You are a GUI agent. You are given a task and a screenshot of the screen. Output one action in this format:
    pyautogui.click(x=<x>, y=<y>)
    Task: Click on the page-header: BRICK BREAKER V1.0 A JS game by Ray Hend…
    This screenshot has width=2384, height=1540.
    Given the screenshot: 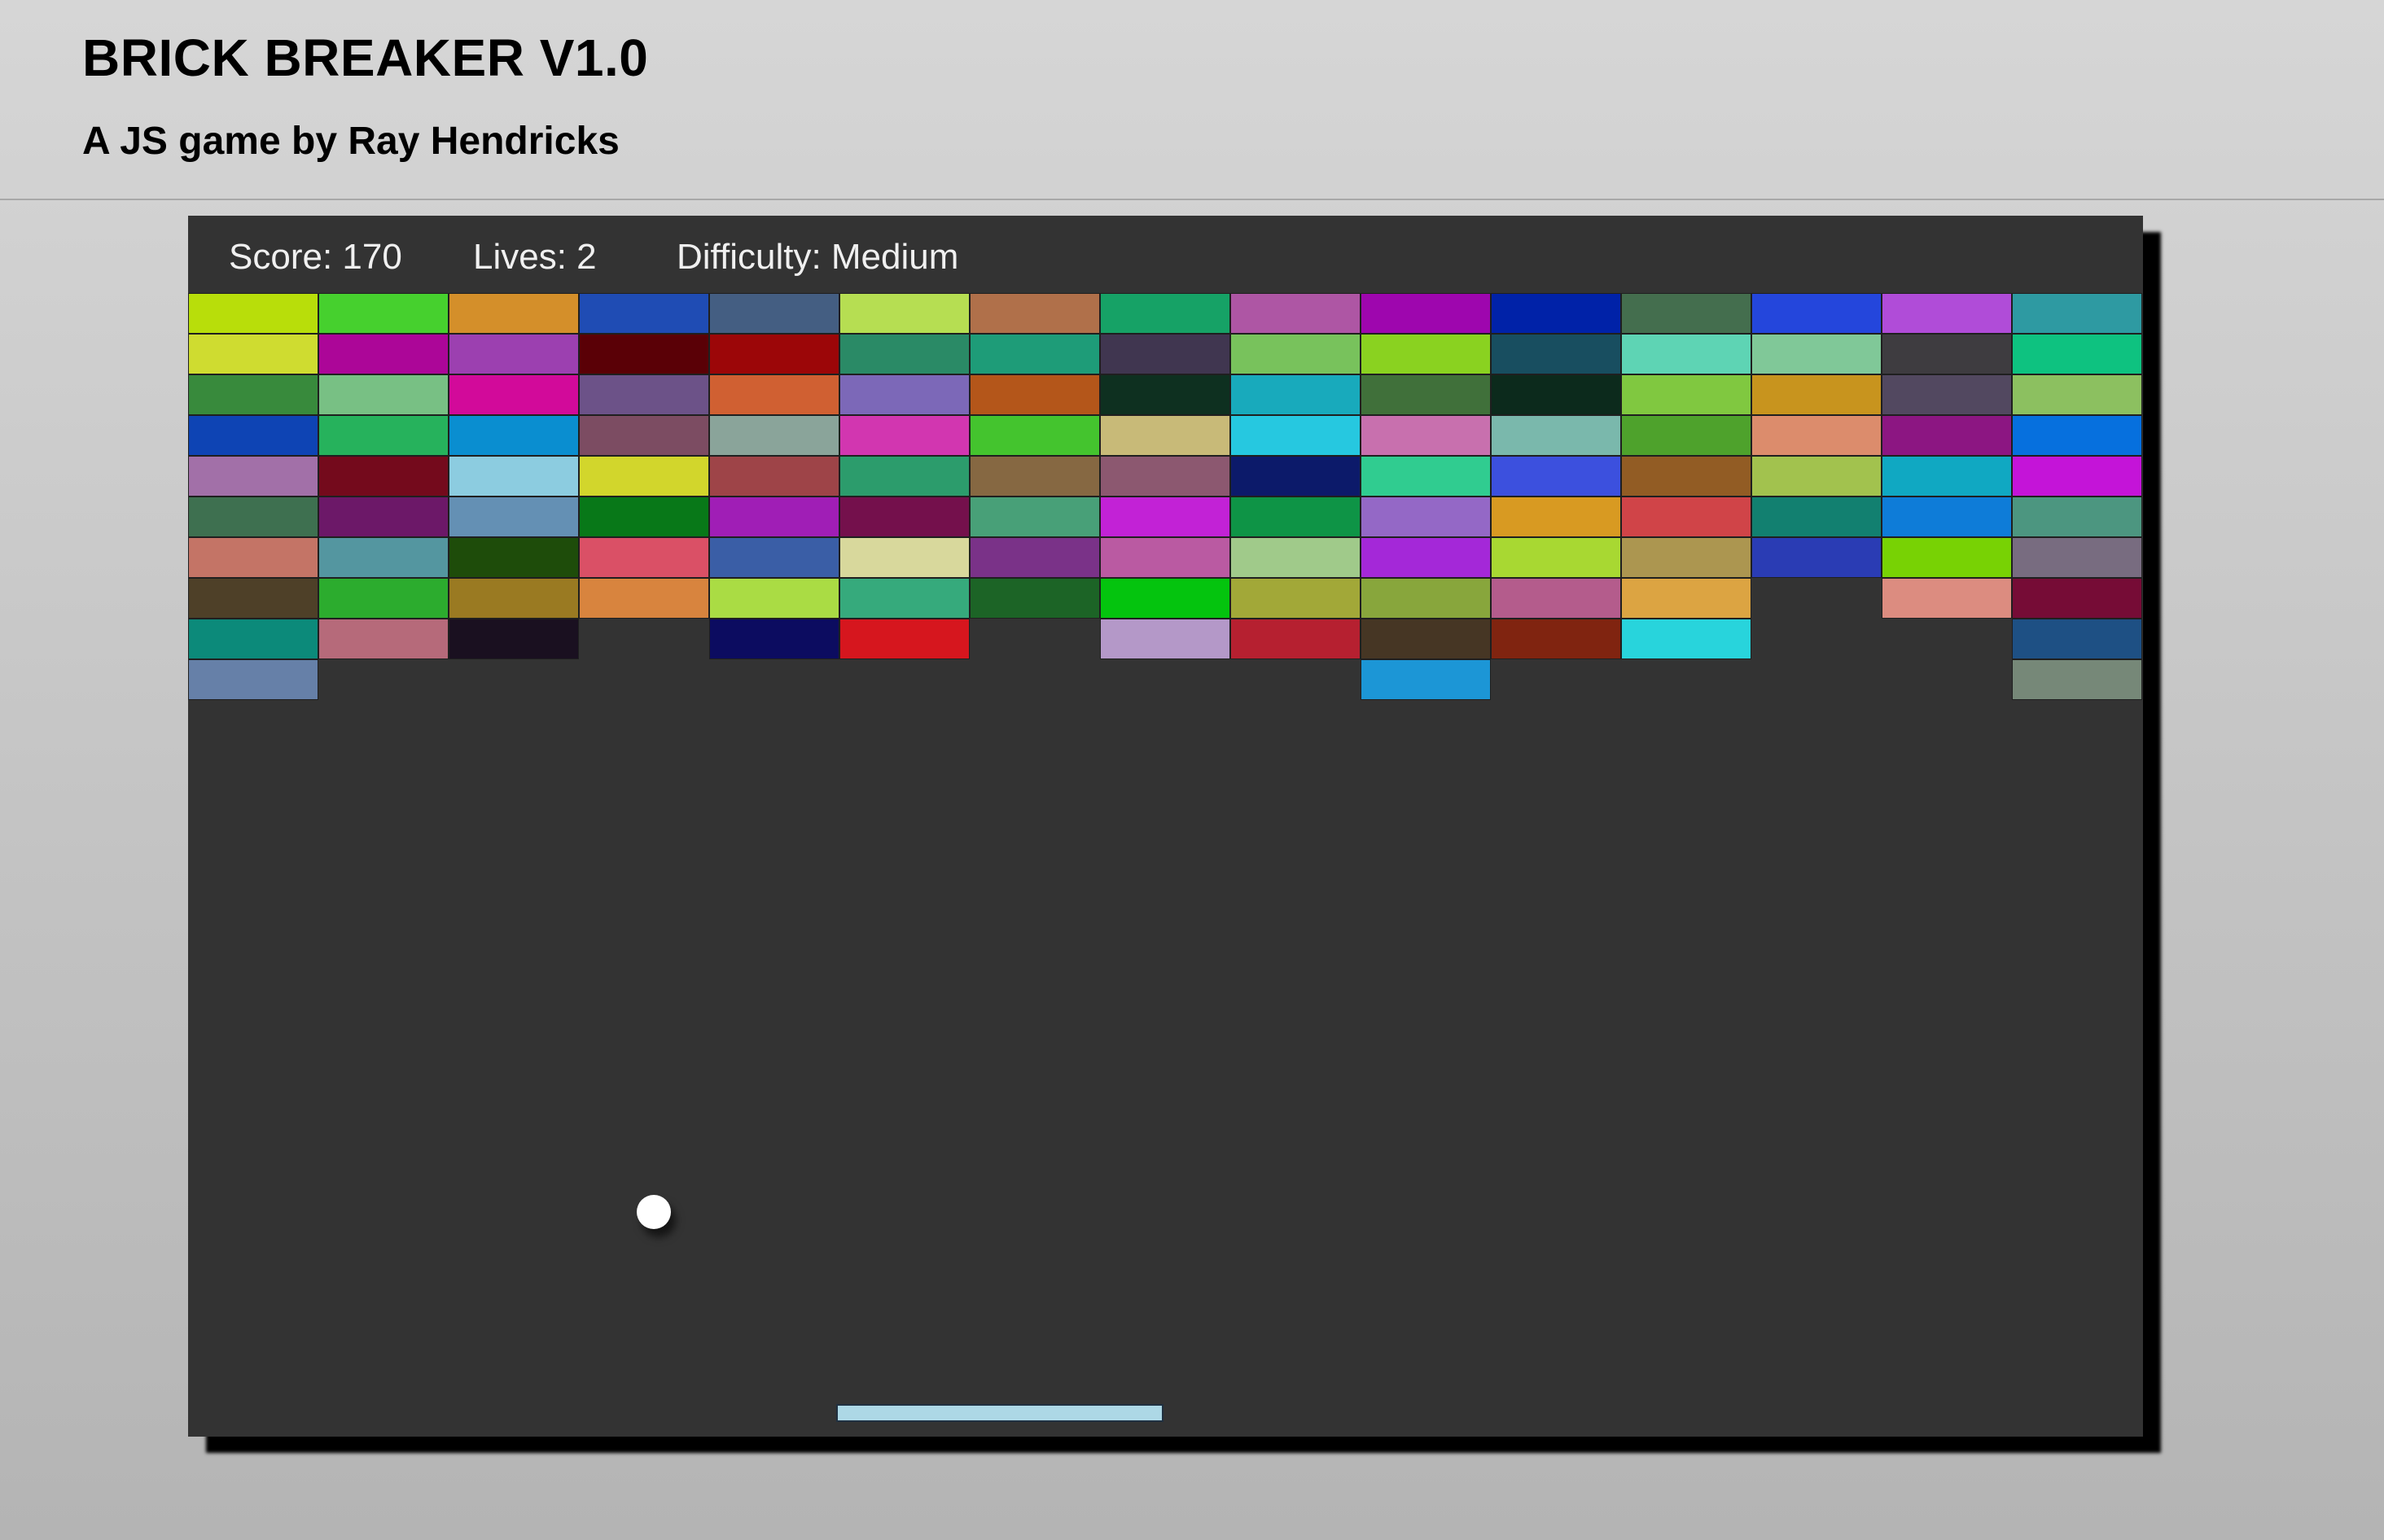 What is the action you would take?
    pyautogui.click(x=1192, y=100)
    